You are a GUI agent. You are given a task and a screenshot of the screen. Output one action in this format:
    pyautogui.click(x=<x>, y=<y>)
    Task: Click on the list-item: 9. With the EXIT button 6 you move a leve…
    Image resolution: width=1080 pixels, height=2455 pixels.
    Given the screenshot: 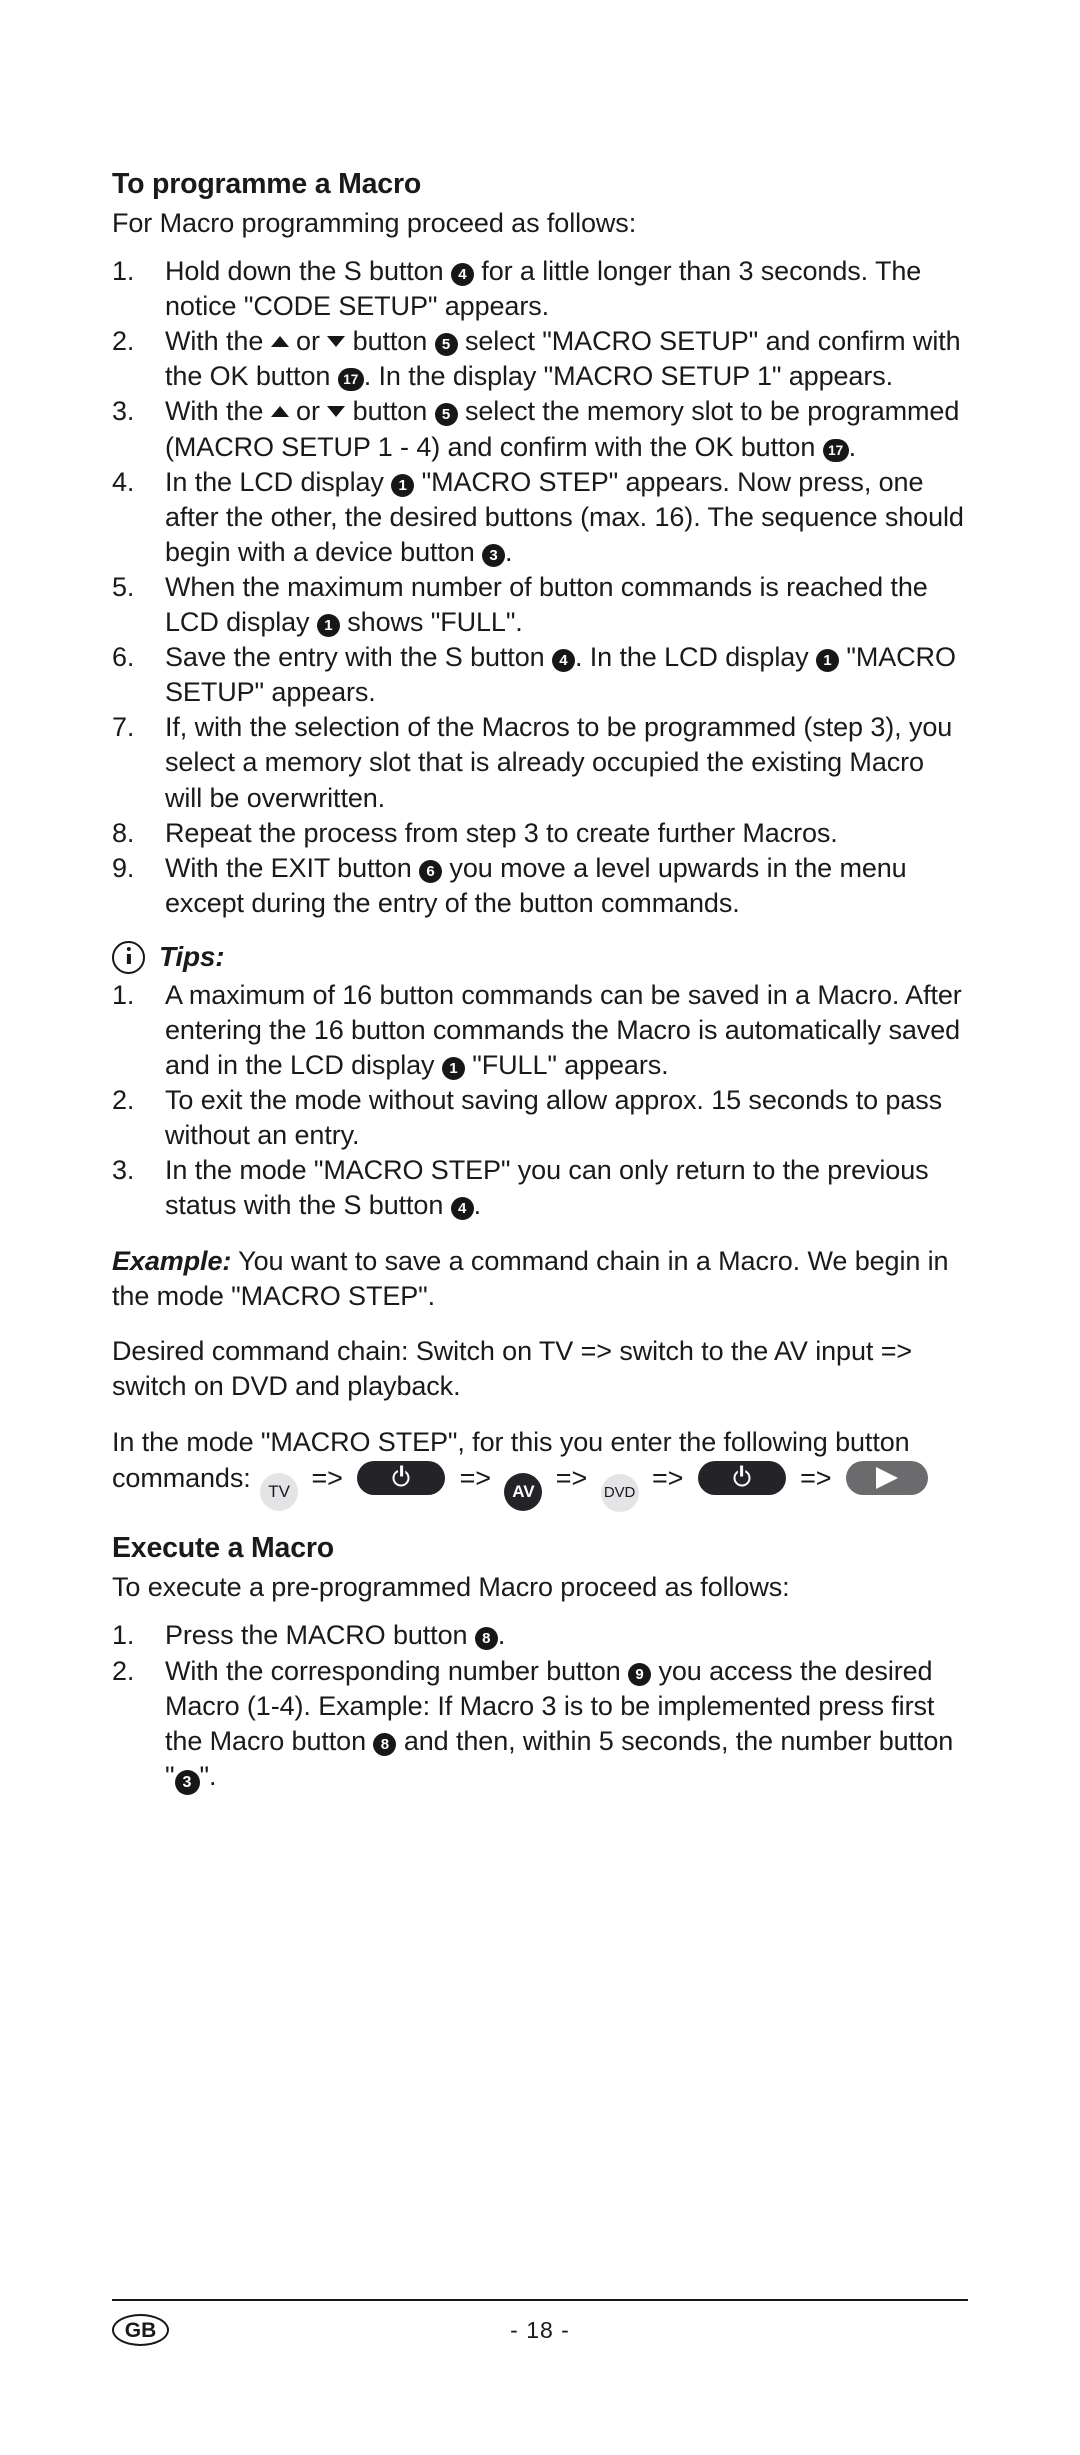 What is the action you would take?
    pyautogui.click(x=509, y=885)
    